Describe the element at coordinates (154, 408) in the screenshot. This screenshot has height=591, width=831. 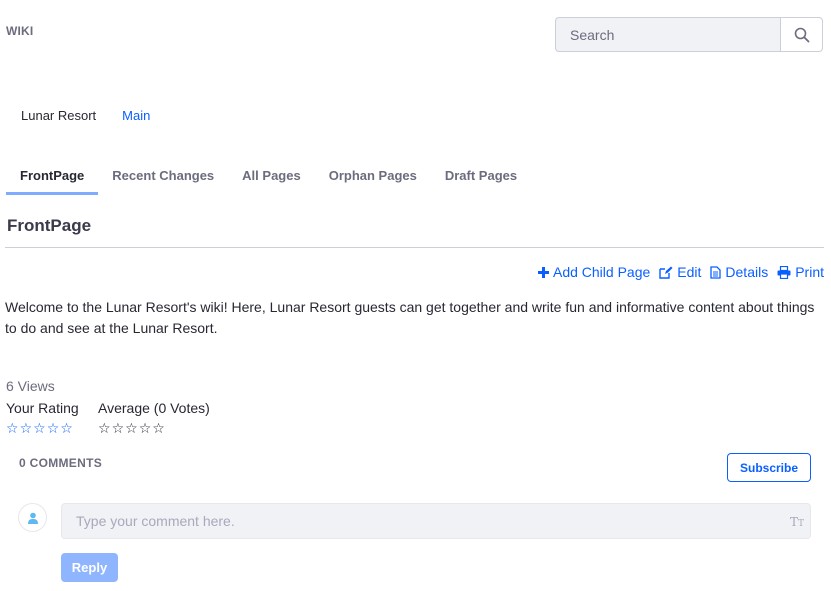
I see `average-rating-label: Average (0 Votes)` at that location.